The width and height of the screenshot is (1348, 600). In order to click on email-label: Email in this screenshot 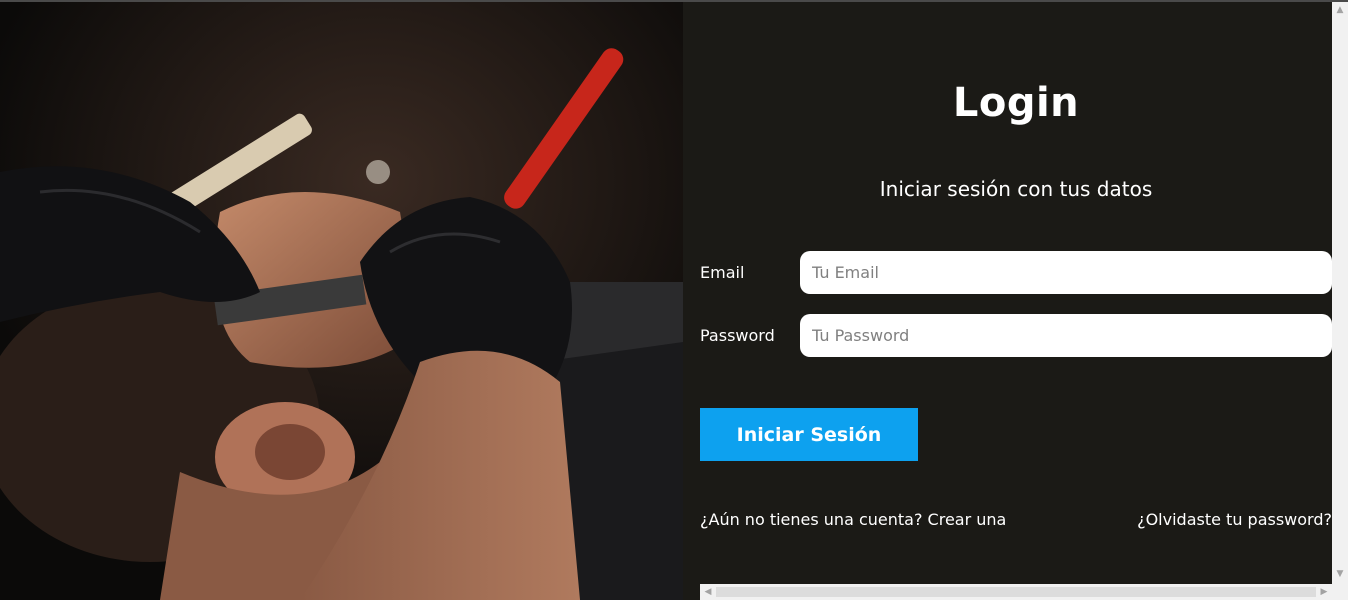, I will do `click(722, 272)`.